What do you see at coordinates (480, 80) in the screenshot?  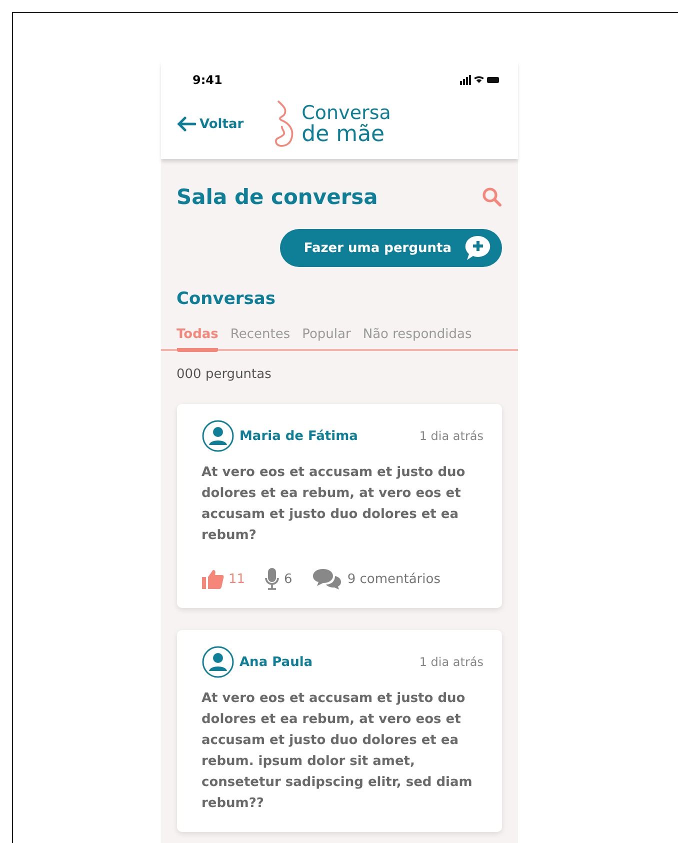 I see `status-icons` at bounding box center [480, 80].